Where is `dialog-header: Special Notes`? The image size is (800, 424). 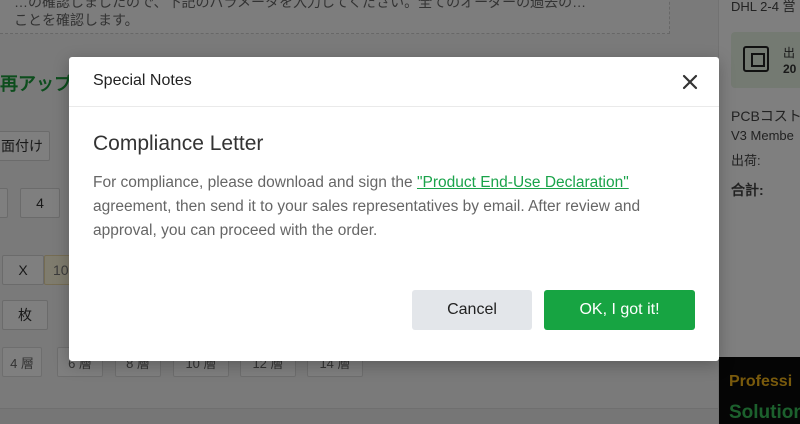
dialog-header: Special Notes is located at coordinates (394, 82).